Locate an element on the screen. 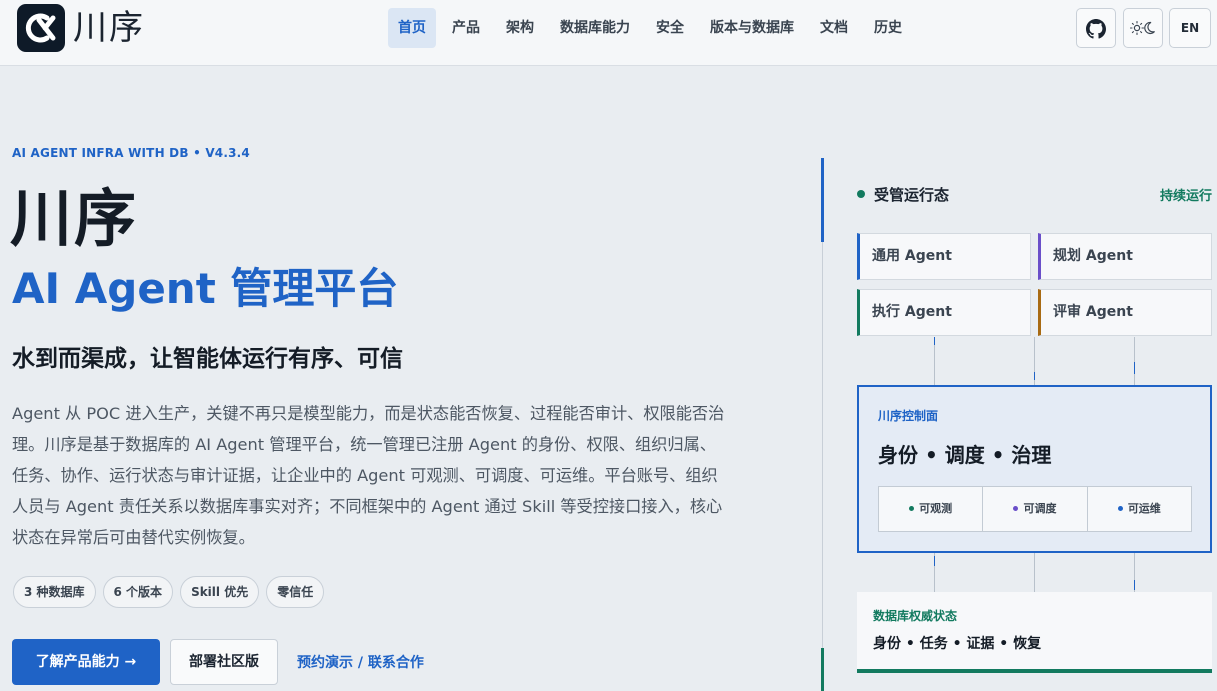 Image resolution: width=1217 pixels, height=691 pixels. status-title: 受管运行态 is located at coordinates (912, 195).